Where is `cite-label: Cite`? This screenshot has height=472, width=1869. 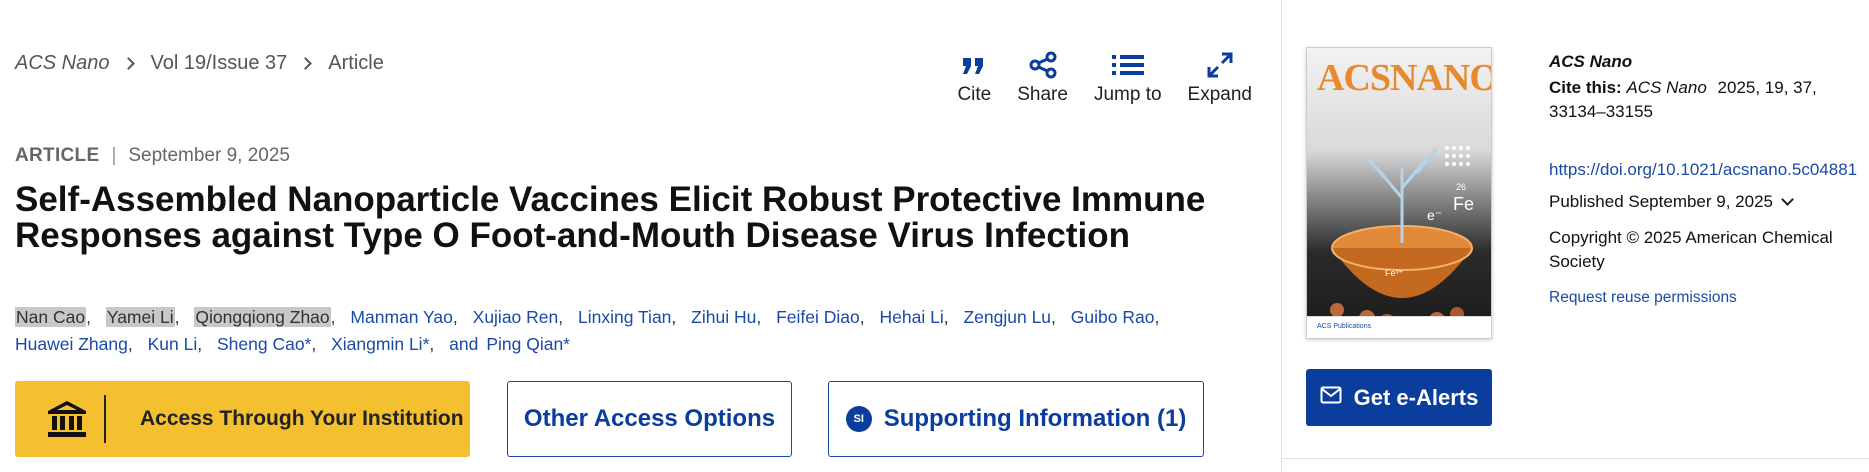 cite-label: Cite is located at coordinates (974, 94).